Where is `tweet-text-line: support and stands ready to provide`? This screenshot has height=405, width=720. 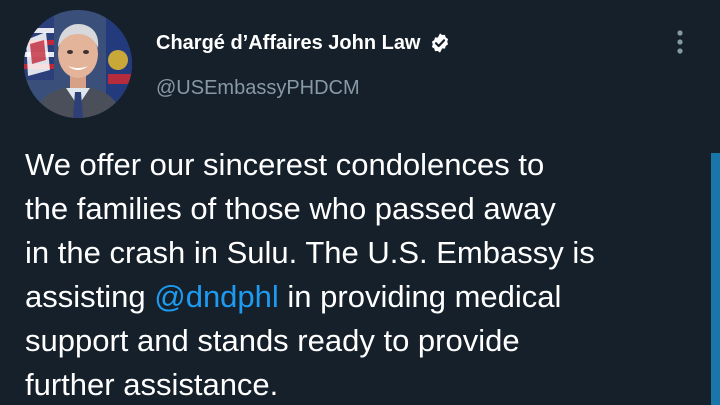
tweet-text-line: support and stands ready to provide is located at coordinates (272, 340).